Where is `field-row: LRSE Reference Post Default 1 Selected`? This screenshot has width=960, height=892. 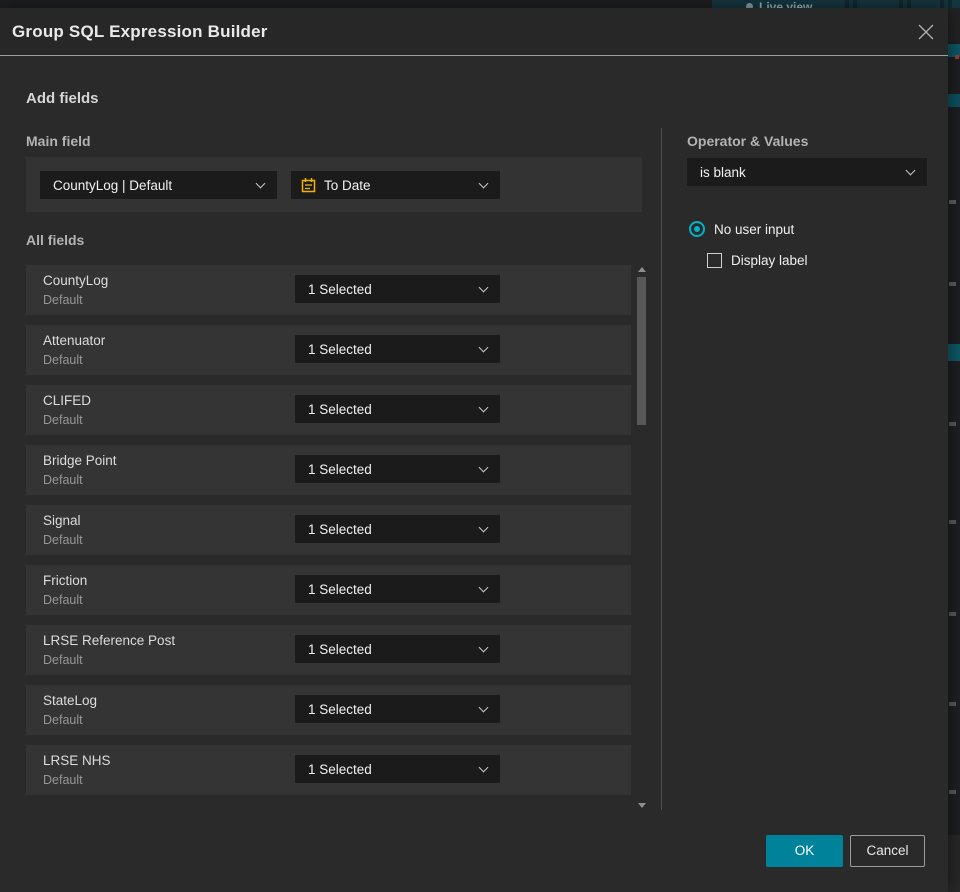 field-row: LRSE Reference Post Default 1 Selected is located at coordinates (328, 650).